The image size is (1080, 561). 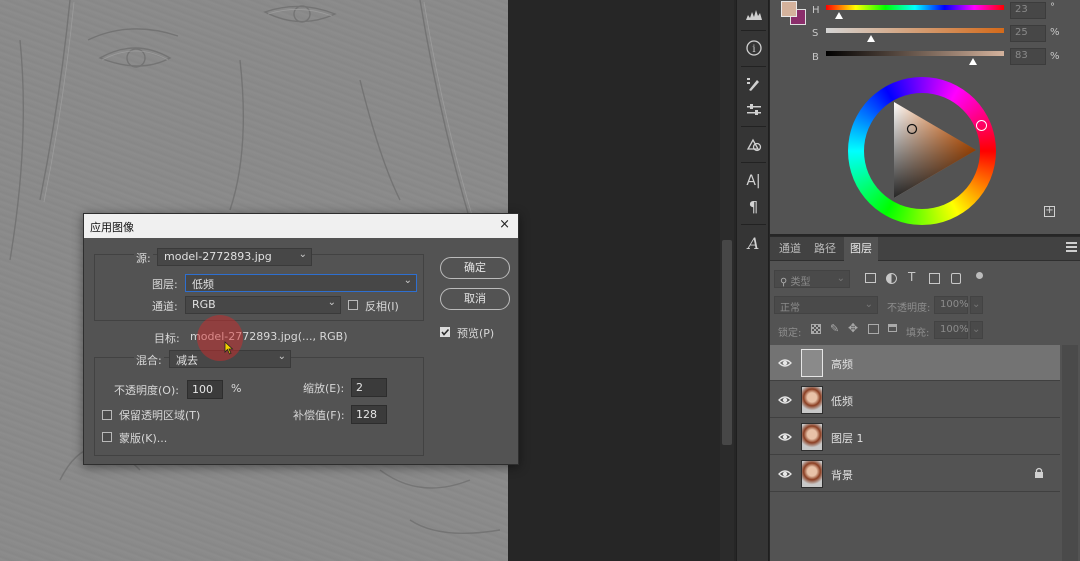 What do you see at coordinates (1049, 211) in the screenshot?
I see `panel-expand-icon: +` at bounding box center [1049, 211].